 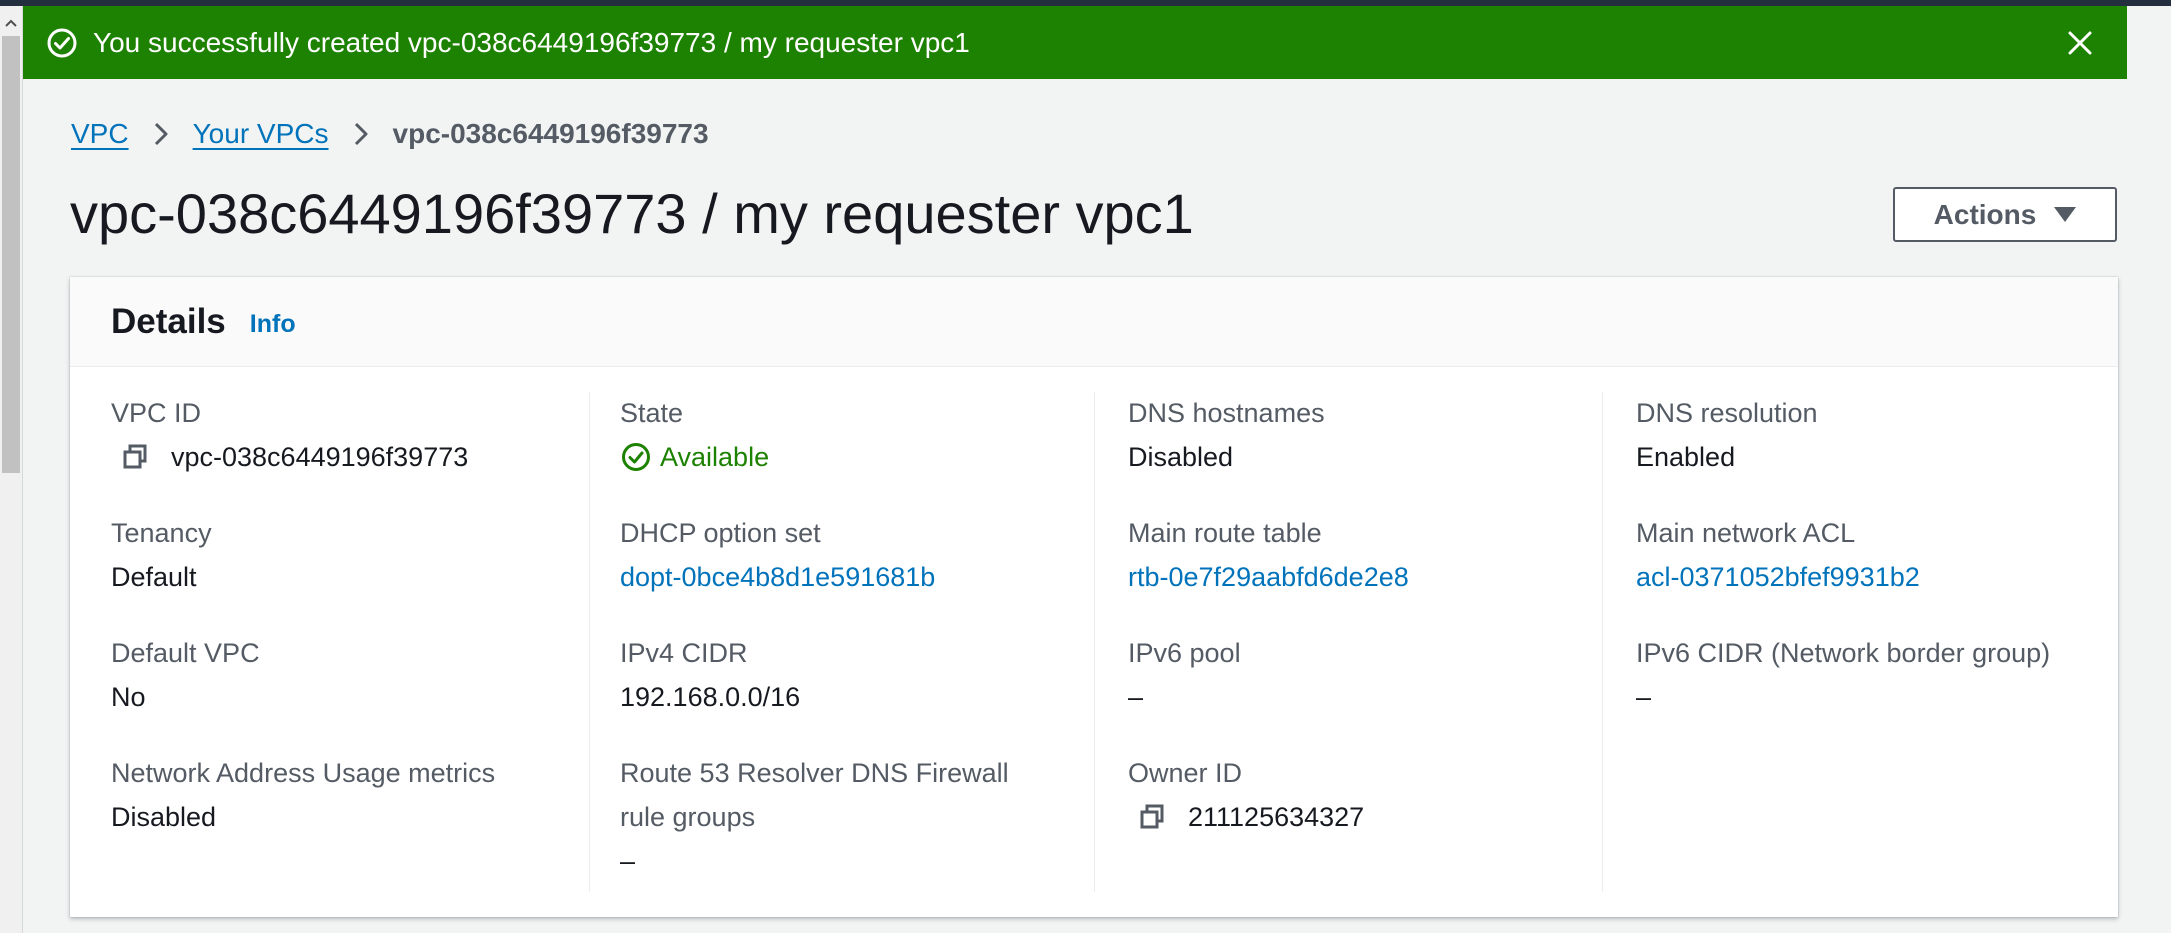 What do you see at coordinates (1866, 435) in the screenshot?
I see `field-dns-resolution: DNS resolution Enabled` at bounding box center [1866, 435].